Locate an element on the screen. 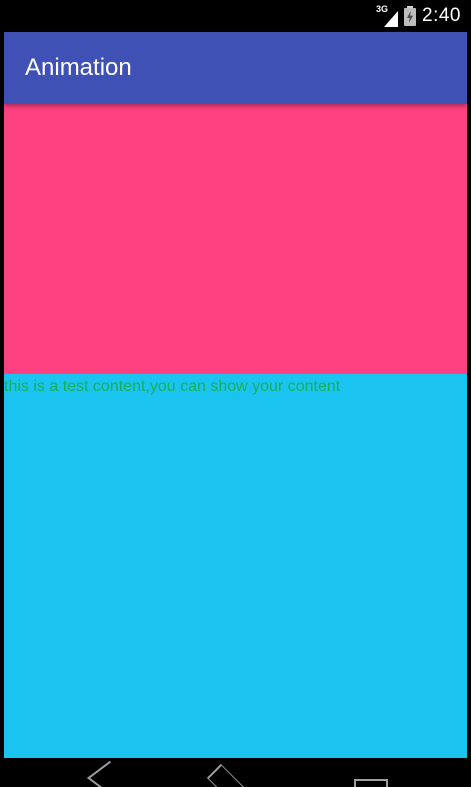  home-button is located at coordinates (235, 772).